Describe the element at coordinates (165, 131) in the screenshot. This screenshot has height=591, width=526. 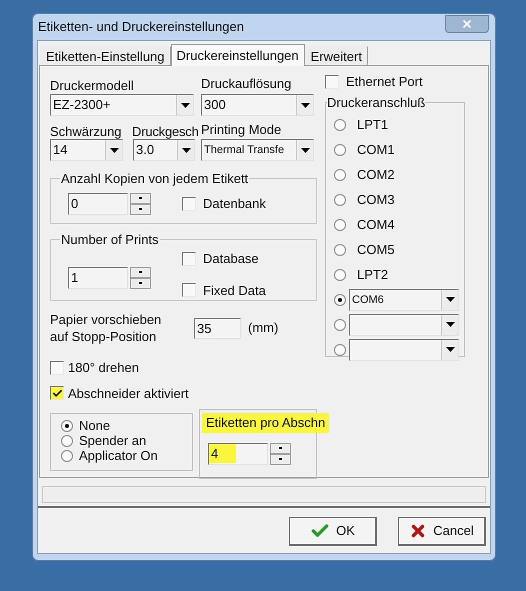
I see `field-label: Druckgesch` at that location.